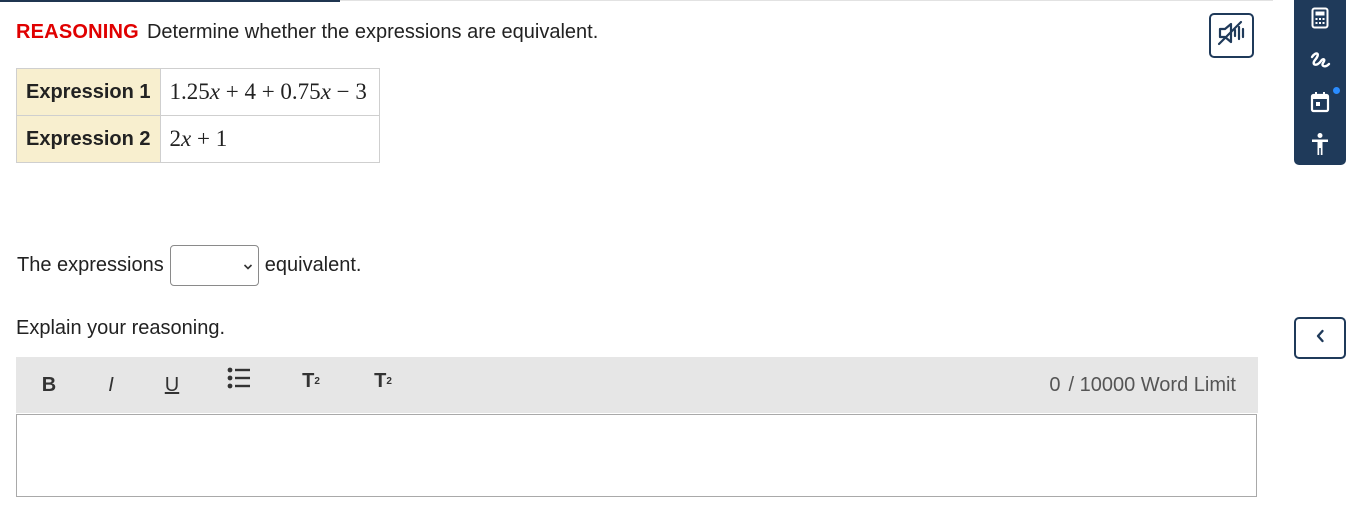 This screenshot has width=1347, height=505. I want to click on bold-button: B, so click(49, 385).